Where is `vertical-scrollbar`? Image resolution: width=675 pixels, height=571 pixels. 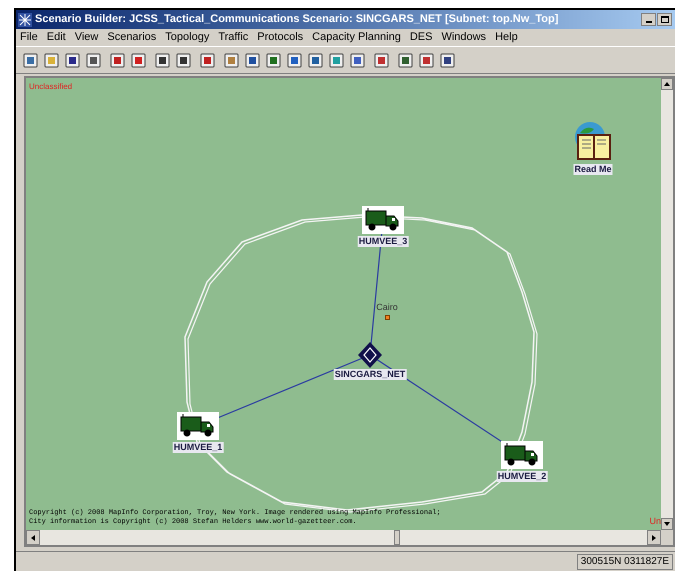
vertical-scrollbar is located at coordinates (667, 304).